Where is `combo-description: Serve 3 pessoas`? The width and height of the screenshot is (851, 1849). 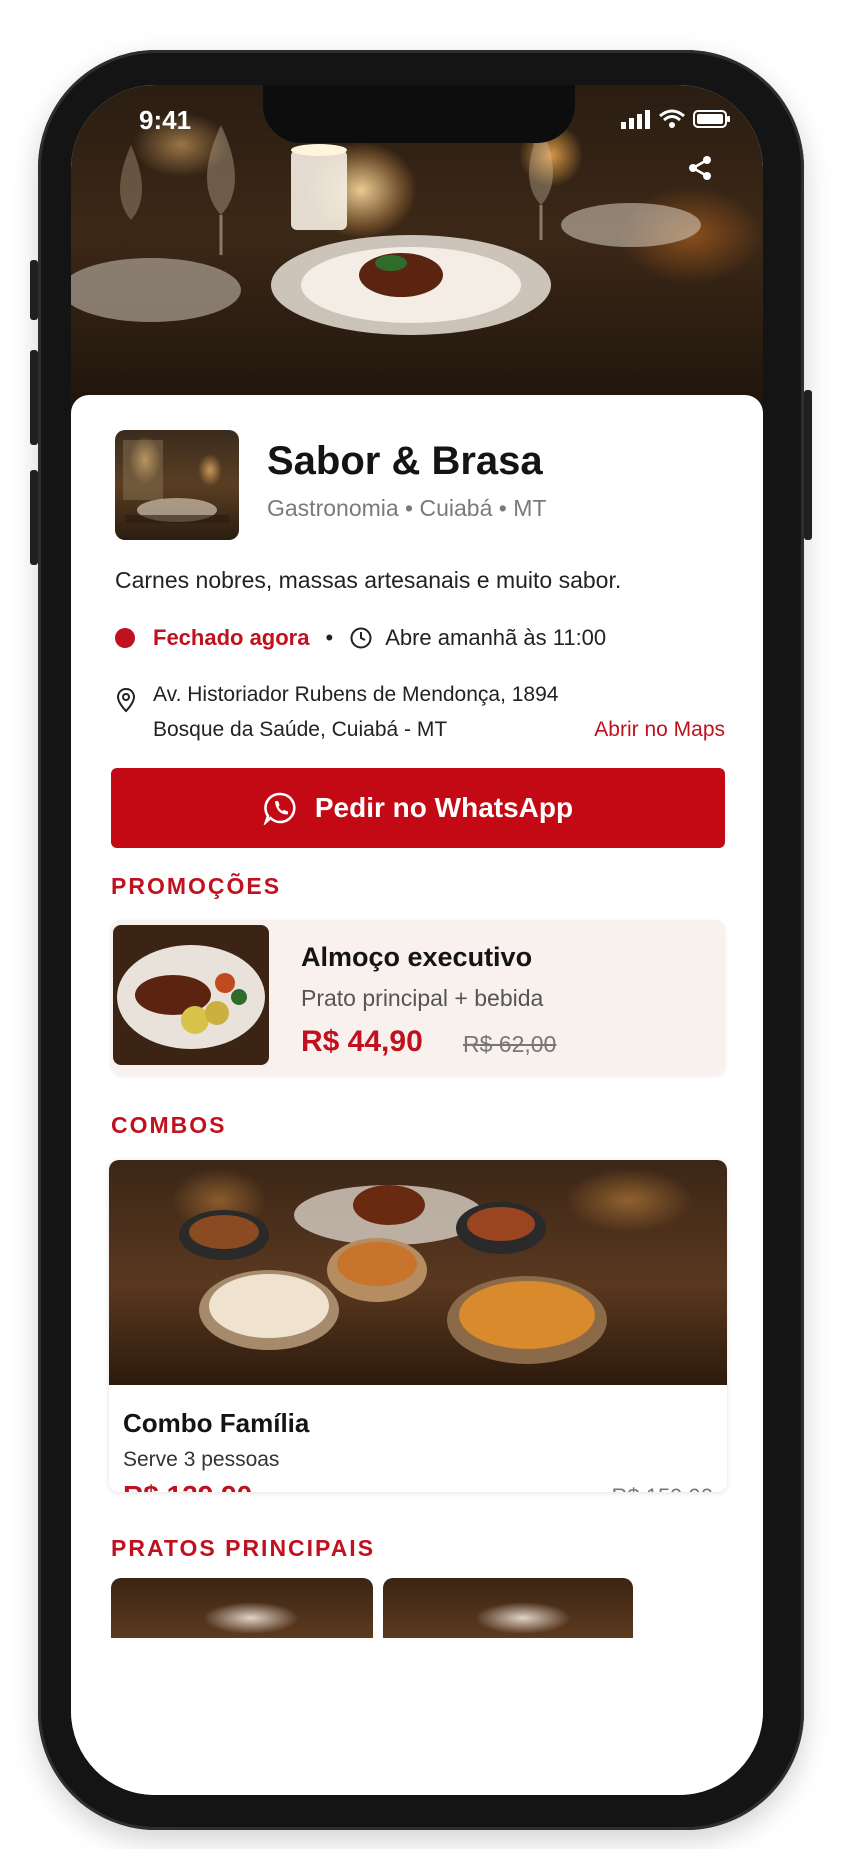 combo-description: Serve 3 pessoas is located at coordinates (201, 1459).